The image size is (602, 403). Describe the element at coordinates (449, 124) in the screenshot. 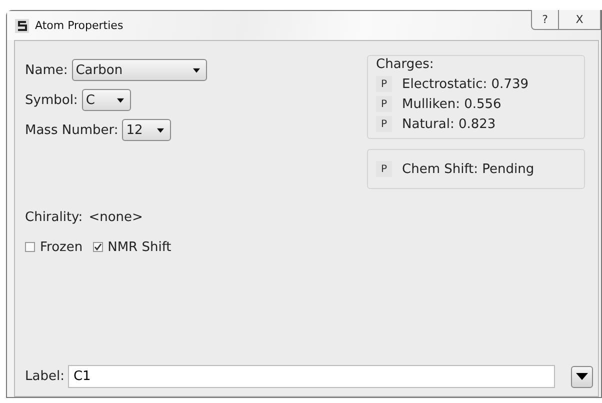

I see `property-text: Natural: 0.823` at that location.